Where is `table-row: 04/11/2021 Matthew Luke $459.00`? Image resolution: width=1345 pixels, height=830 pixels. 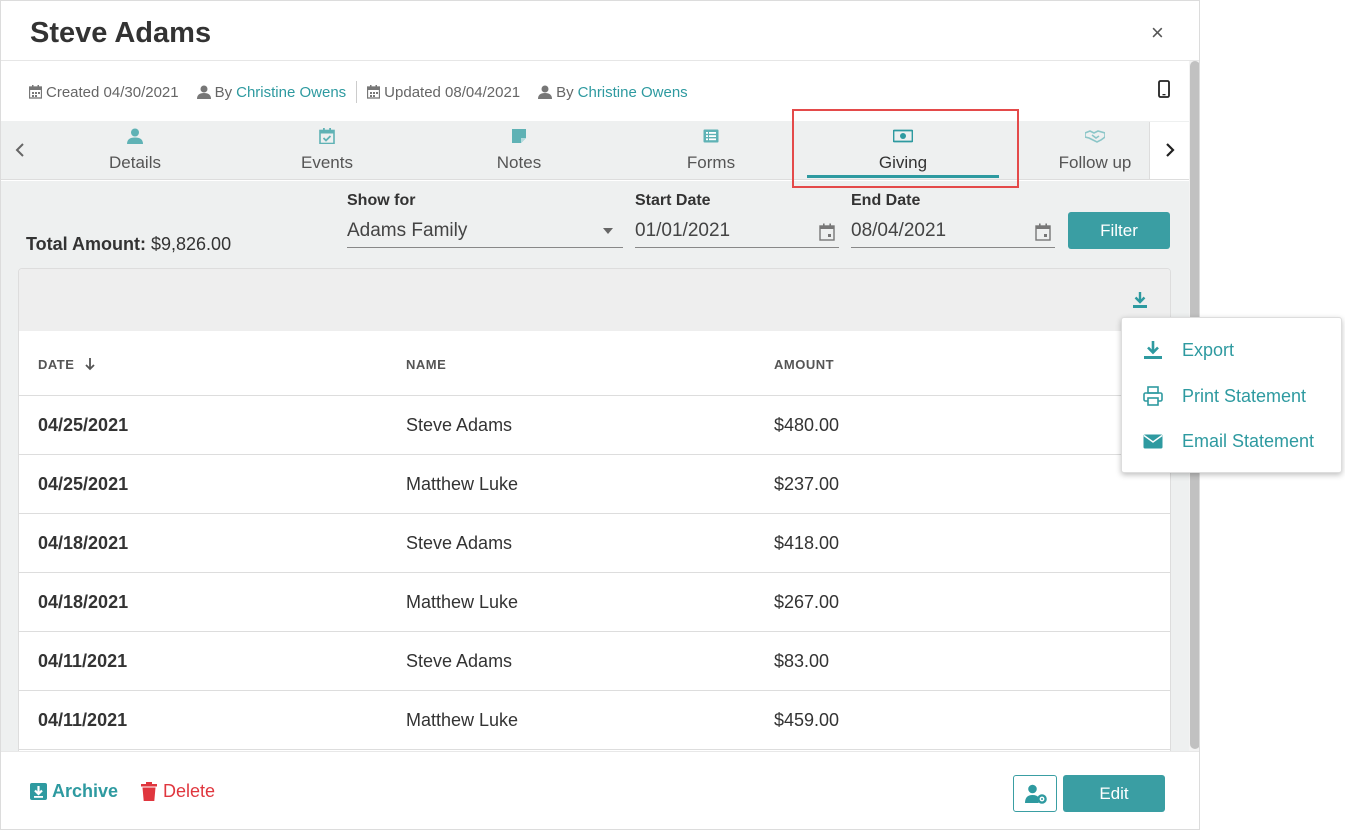 table-row: 04/11/2021 Matthew Luke $459.00 is located at coordinates (594, 719).